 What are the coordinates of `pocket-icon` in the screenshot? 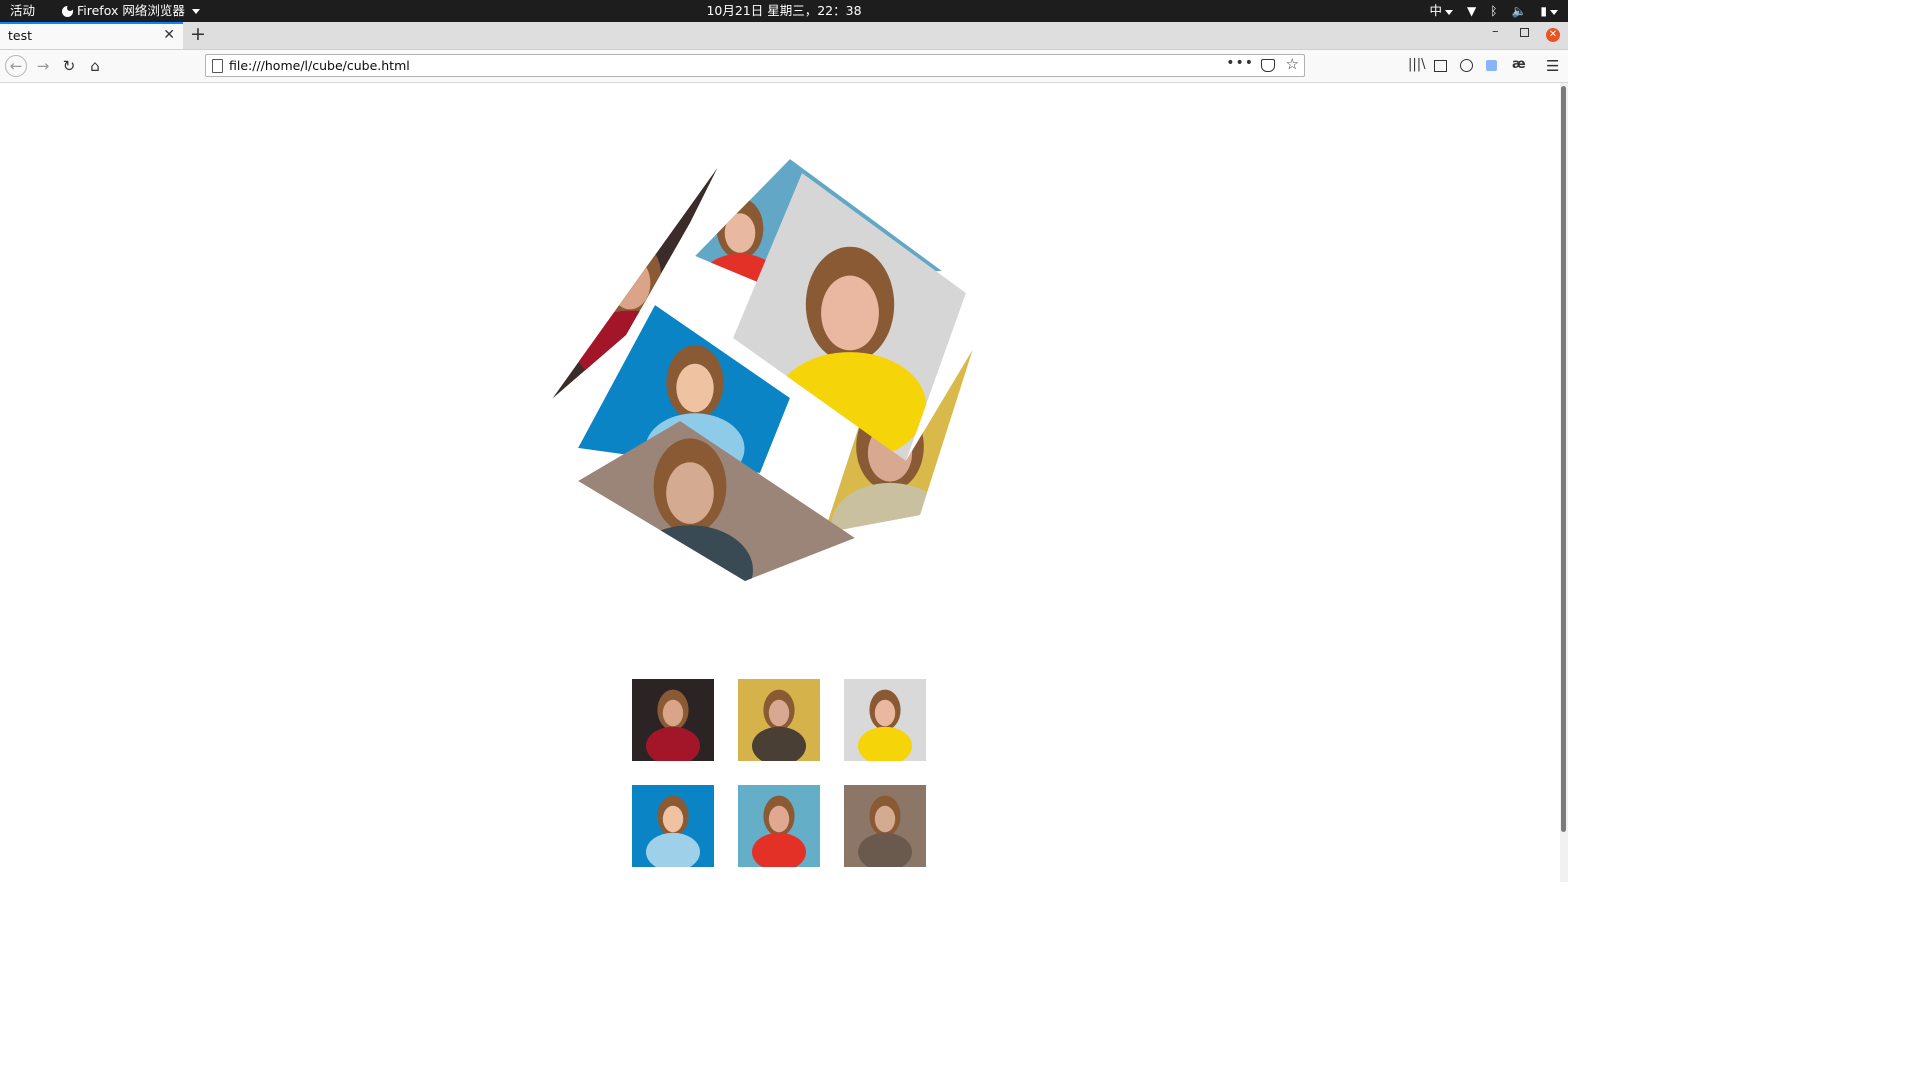 It's located at (1268, 65).